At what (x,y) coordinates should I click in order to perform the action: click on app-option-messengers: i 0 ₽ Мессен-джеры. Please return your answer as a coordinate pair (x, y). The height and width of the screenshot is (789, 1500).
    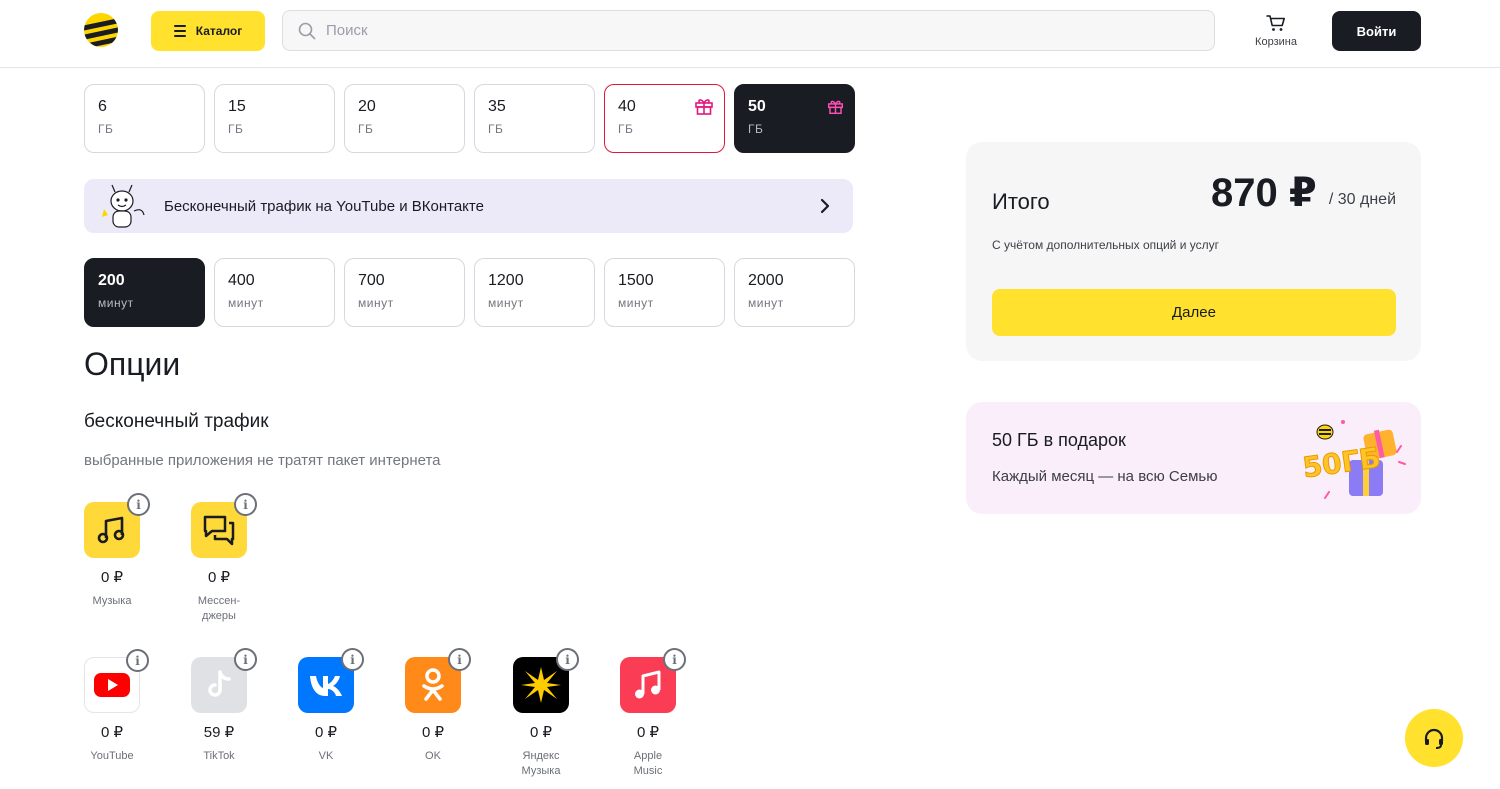
    Looking at the image, I should click on (220, 558).